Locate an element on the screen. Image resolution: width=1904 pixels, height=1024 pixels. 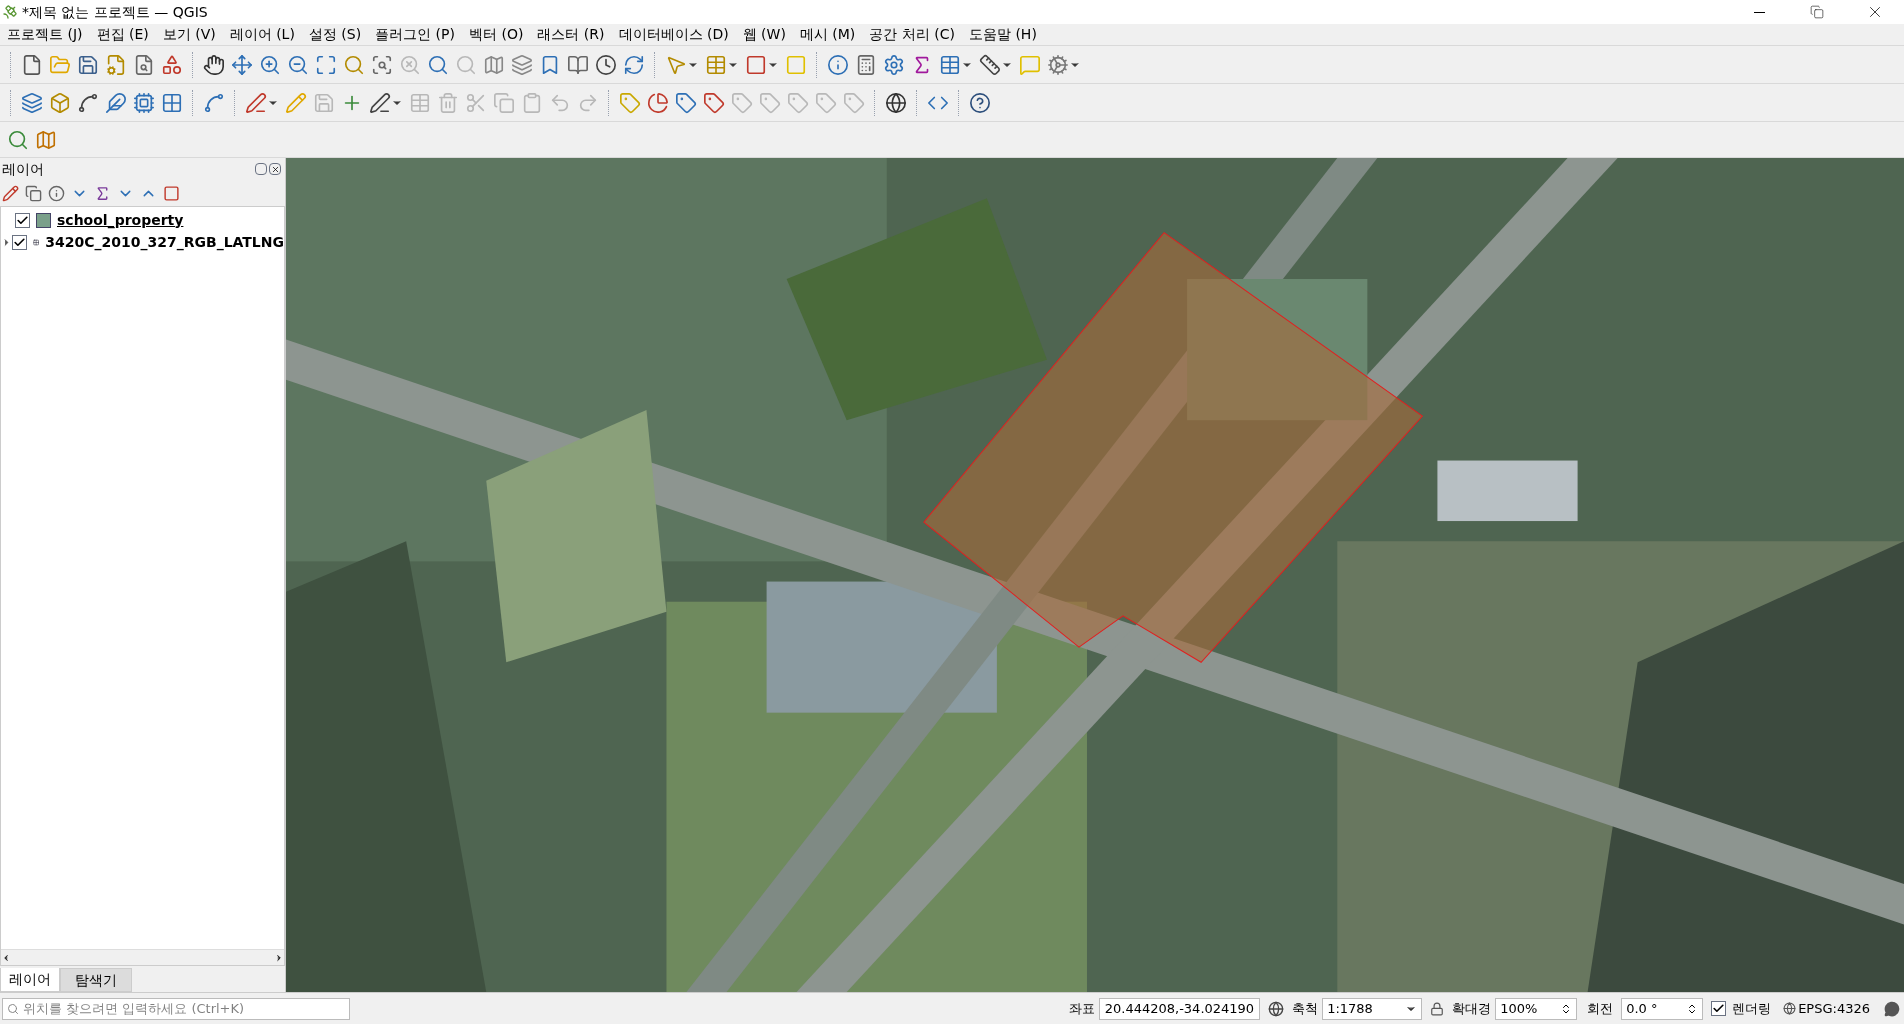
search-icon is located at coordinates (13, 1008).